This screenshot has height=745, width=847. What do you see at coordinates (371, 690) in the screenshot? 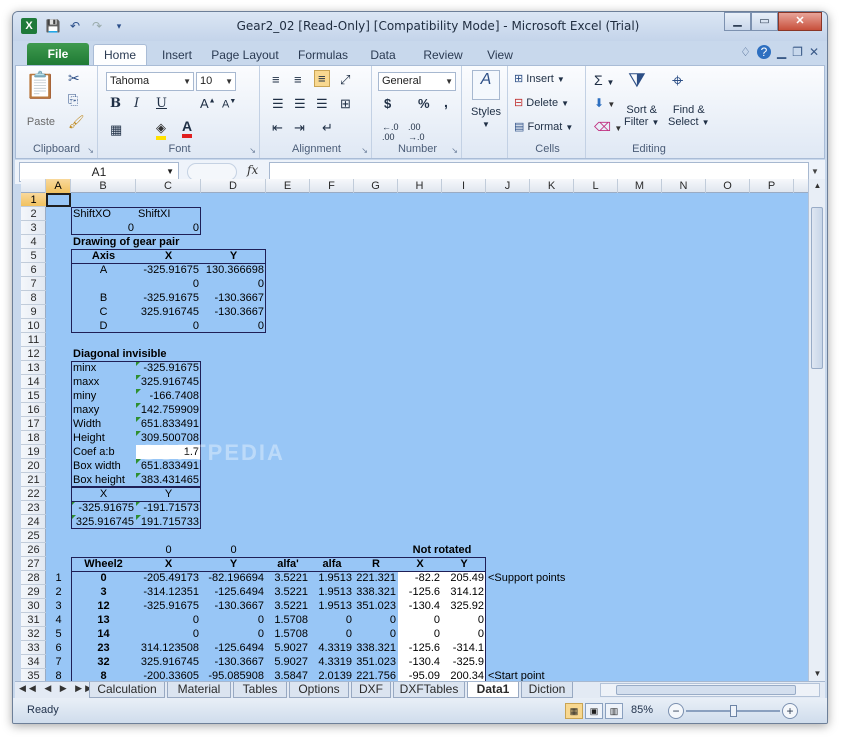
I see `sheet-tab-dxf: DXF` at bounding box center [371, 690].